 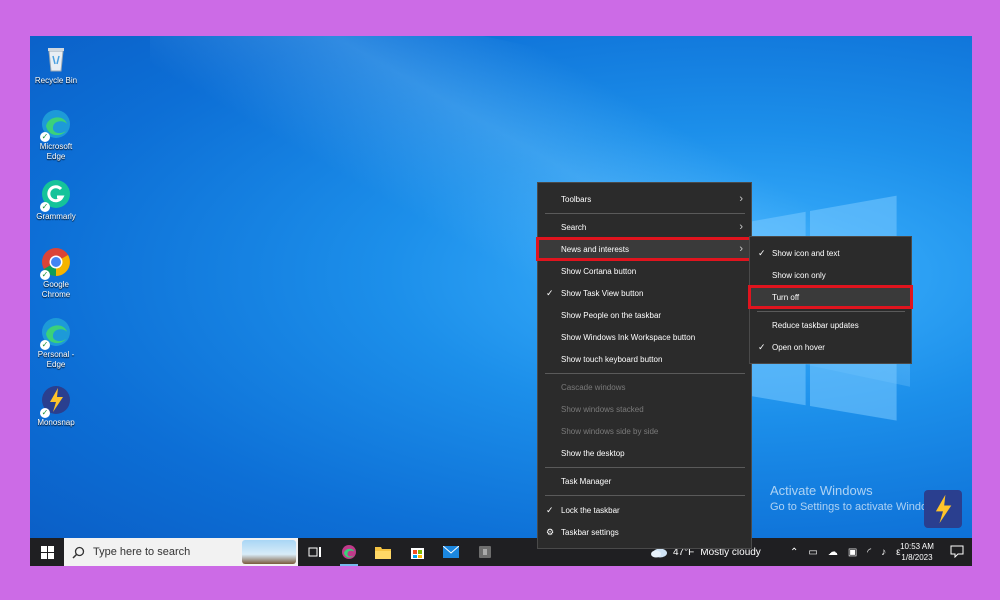 I want to click on windows-logo-icon, so click(x=47, y=552).